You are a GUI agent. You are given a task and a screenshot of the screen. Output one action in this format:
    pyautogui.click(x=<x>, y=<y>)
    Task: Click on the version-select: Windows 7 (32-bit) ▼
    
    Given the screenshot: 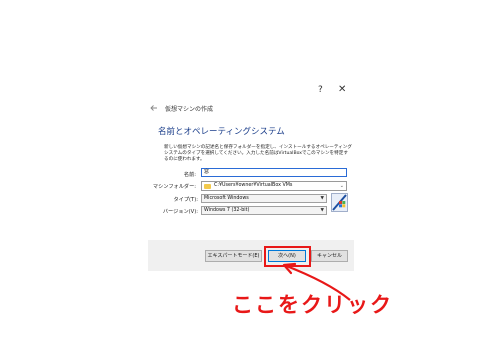 What is the action you would take?
    pyautogui.click(x=264, y=210)
    